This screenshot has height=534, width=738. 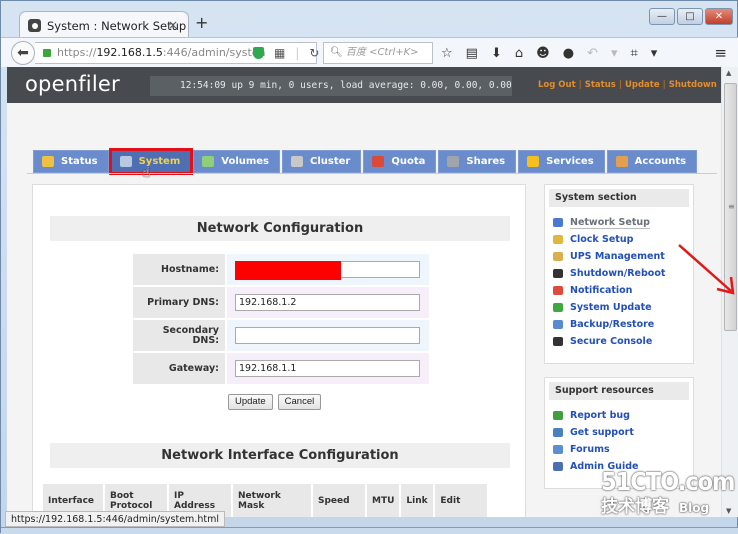 What do you see at coordinates (623, 432) in the screenshot?
I see `sidebar-item-get-support: Get support` at bounding box center [623, 432].